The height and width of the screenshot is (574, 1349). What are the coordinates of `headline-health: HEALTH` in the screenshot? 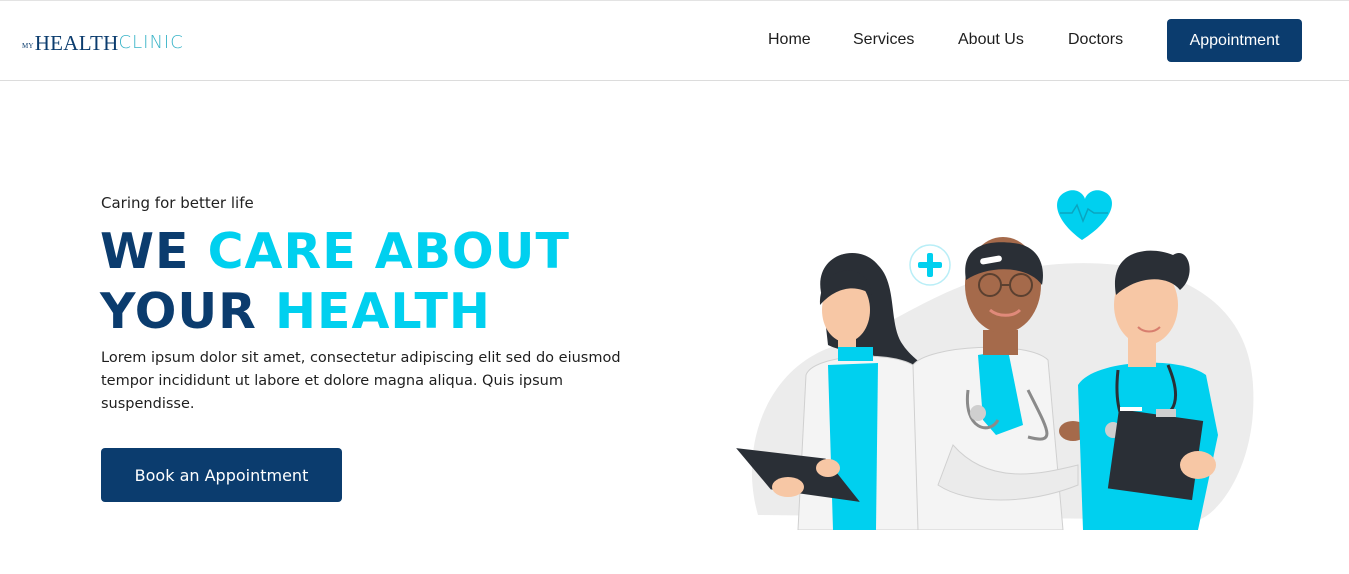 It's located at (382, 311).